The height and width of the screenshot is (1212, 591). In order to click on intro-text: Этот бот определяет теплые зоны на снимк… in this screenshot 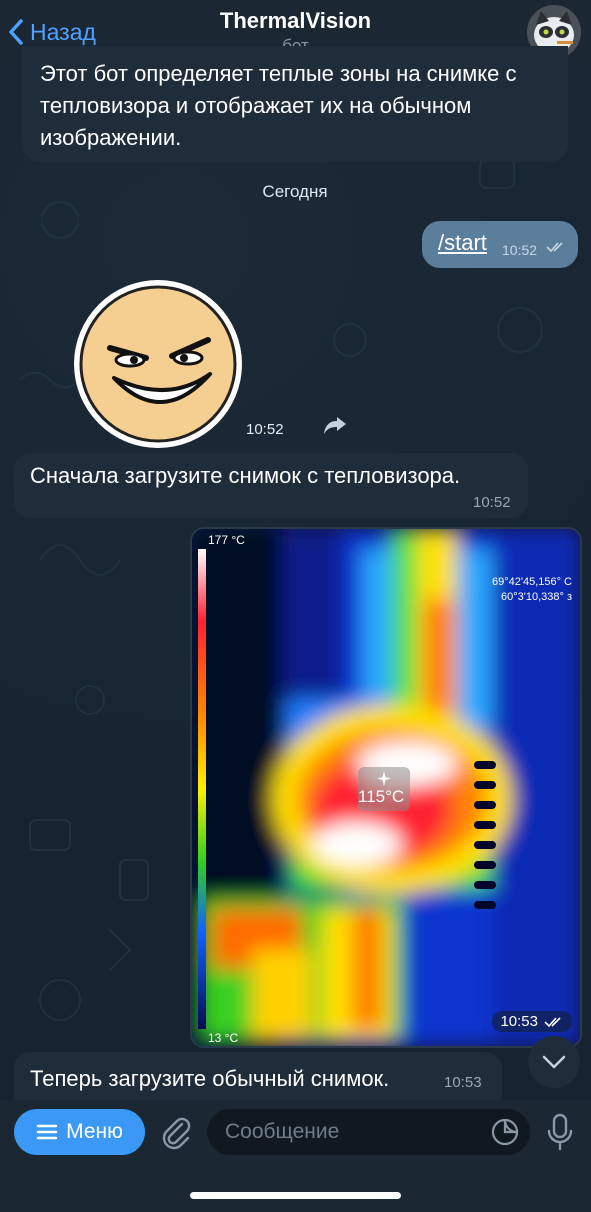, I will do `click(278, 105)`.